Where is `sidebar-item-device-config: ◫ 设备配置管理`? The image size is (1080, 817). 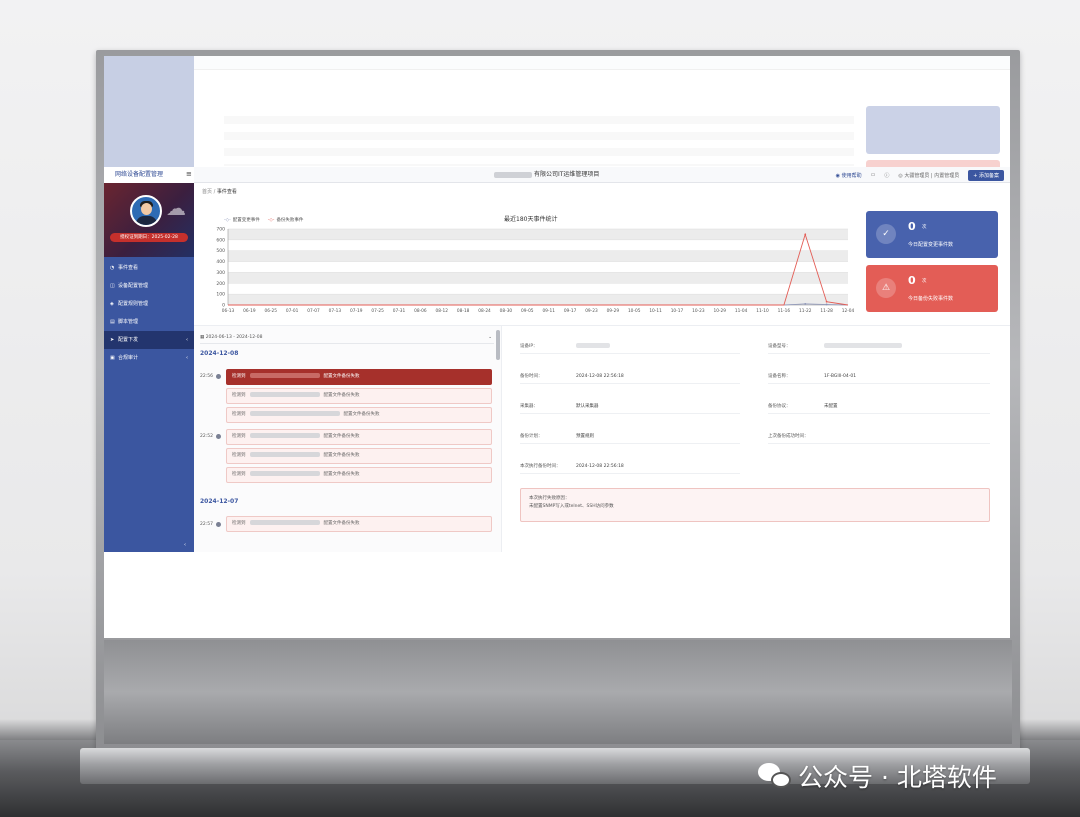 sidebar-item-device-config: ◫ 设备配置管理 is located at coordinates (149, 286).